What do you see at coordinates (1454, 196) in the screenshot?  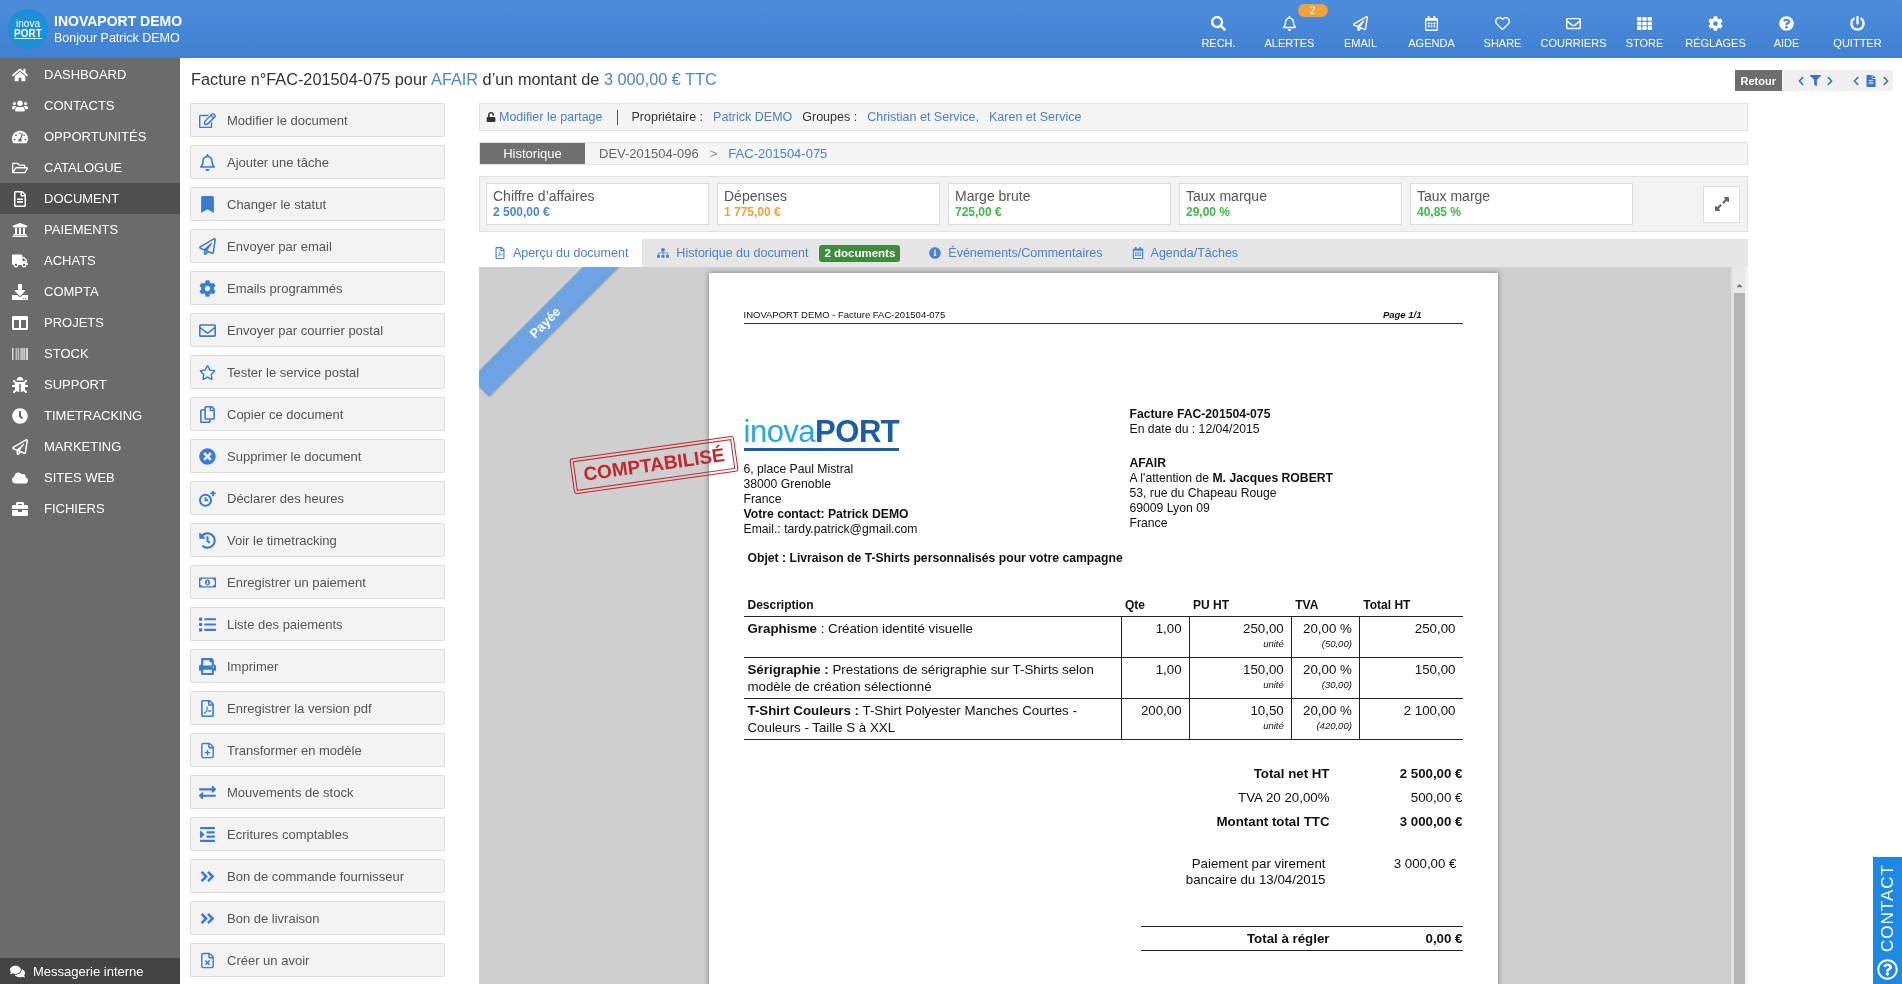 I see `kpi-label: Taux marge` at bounding box center [1454, 196].